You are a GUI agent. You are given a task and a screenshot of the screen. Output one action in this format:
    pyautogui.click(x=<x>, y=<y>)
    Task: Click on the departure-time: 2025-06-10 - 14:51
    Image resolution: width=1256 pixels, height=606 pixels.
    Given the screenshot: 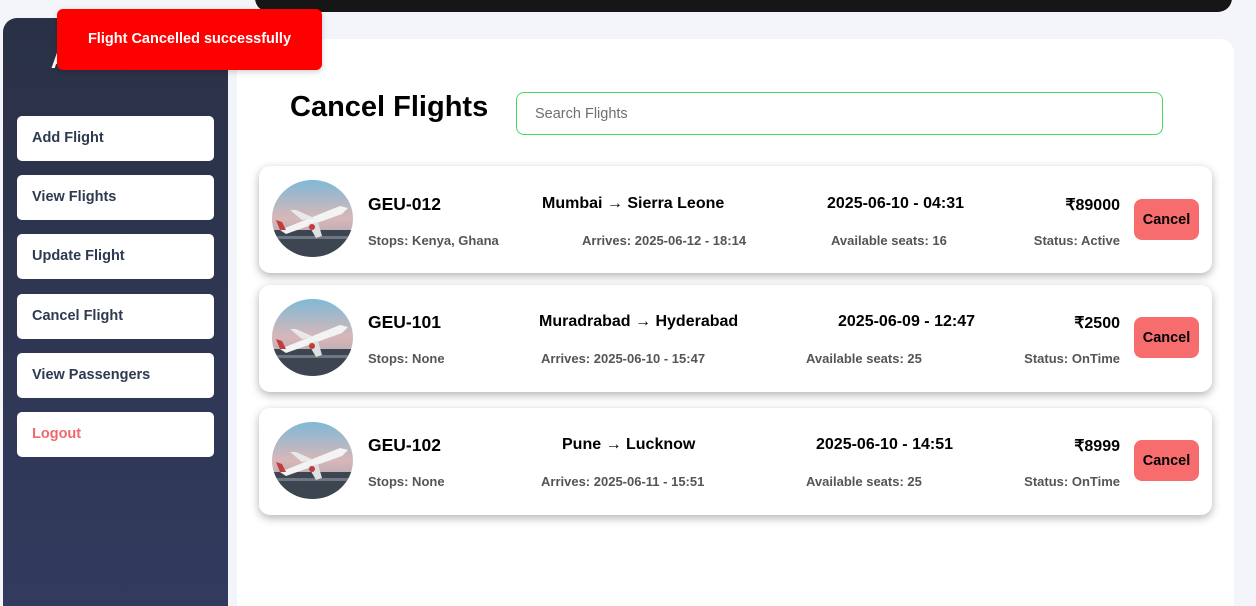 What is the action you would take?
    pyautogui.click(x=884, y=444)
    